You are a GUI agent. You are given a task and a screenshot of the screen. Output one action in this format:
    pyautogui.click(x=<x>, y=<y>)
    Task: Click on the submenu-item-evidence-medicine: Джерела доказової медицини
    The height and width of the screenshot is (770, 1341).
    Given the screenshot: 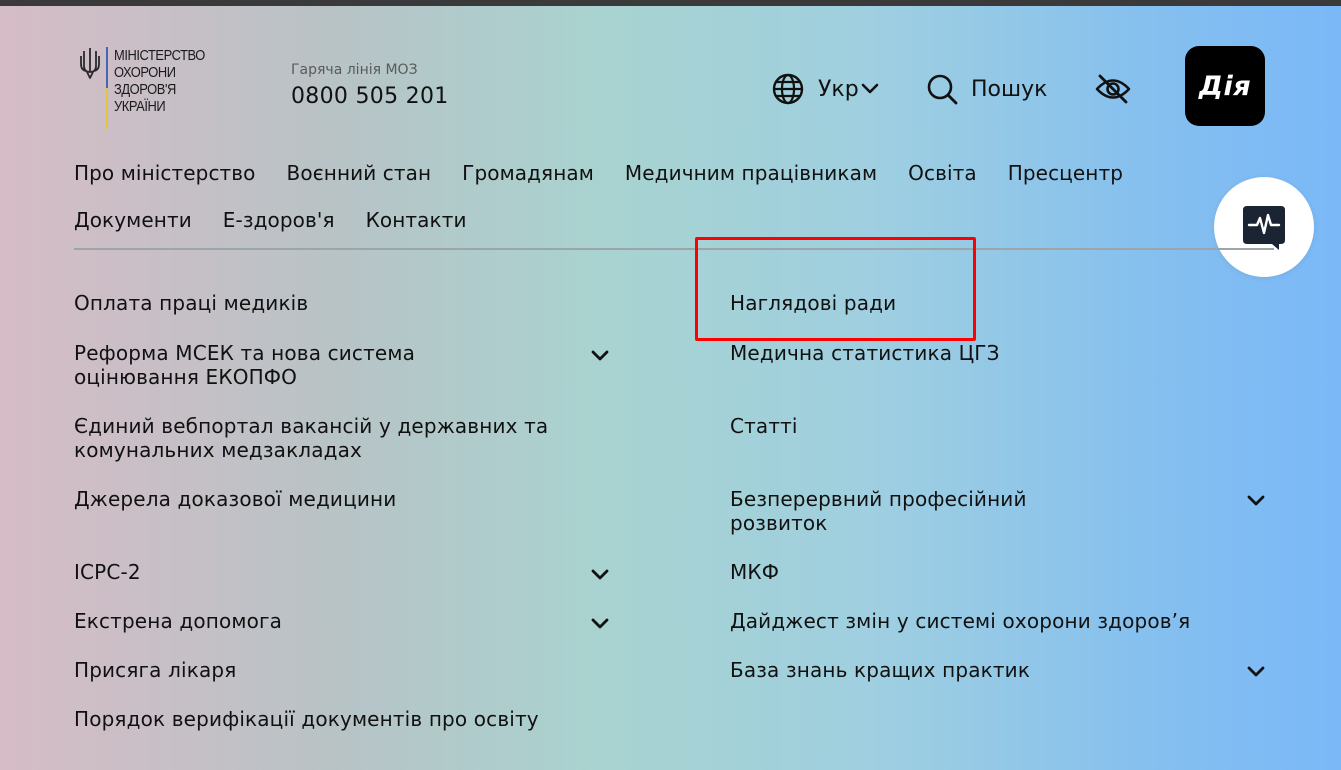 What is the action you would take?
    pyautogui.click(x=324, y=499)
    